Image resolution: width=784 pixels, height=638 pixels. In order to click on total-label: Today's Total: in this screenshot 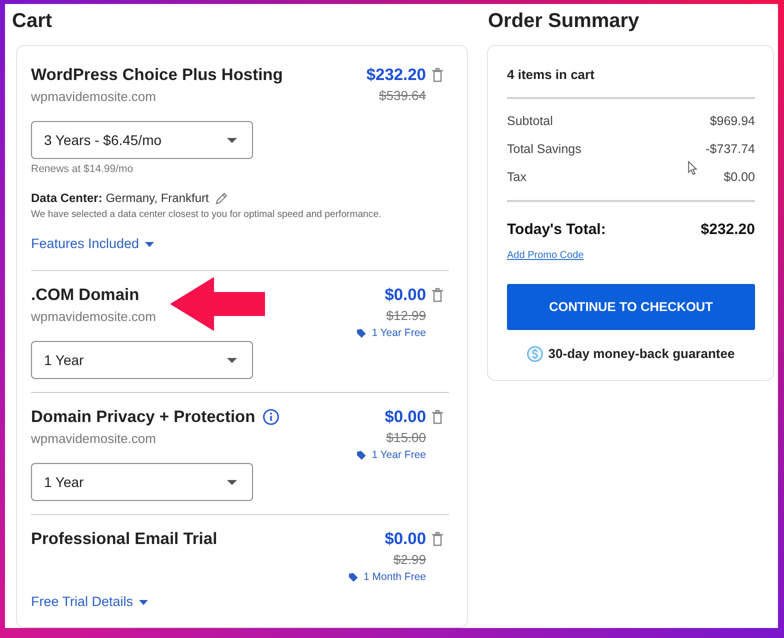, I will do `click(556, 230)`.